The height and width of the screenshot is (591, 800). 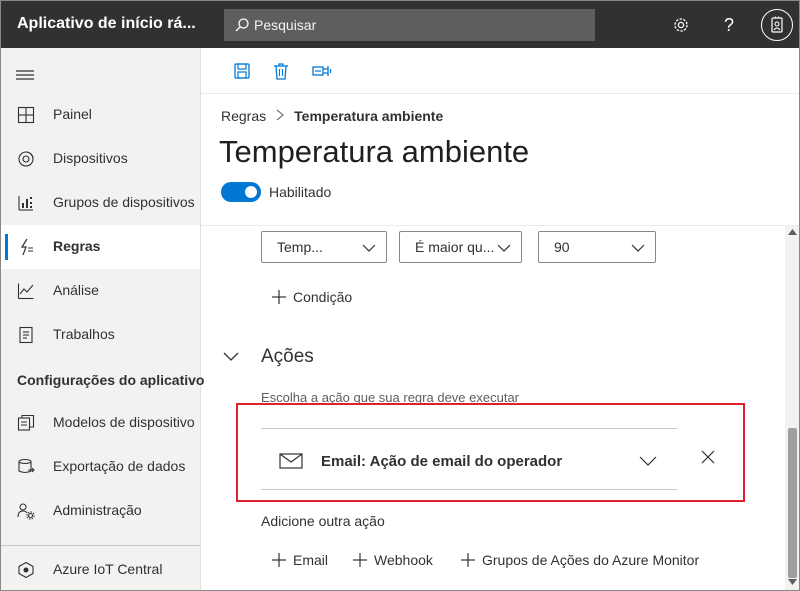 I want to click on toggle-label: Habilitado, so click(x=300, y=192).